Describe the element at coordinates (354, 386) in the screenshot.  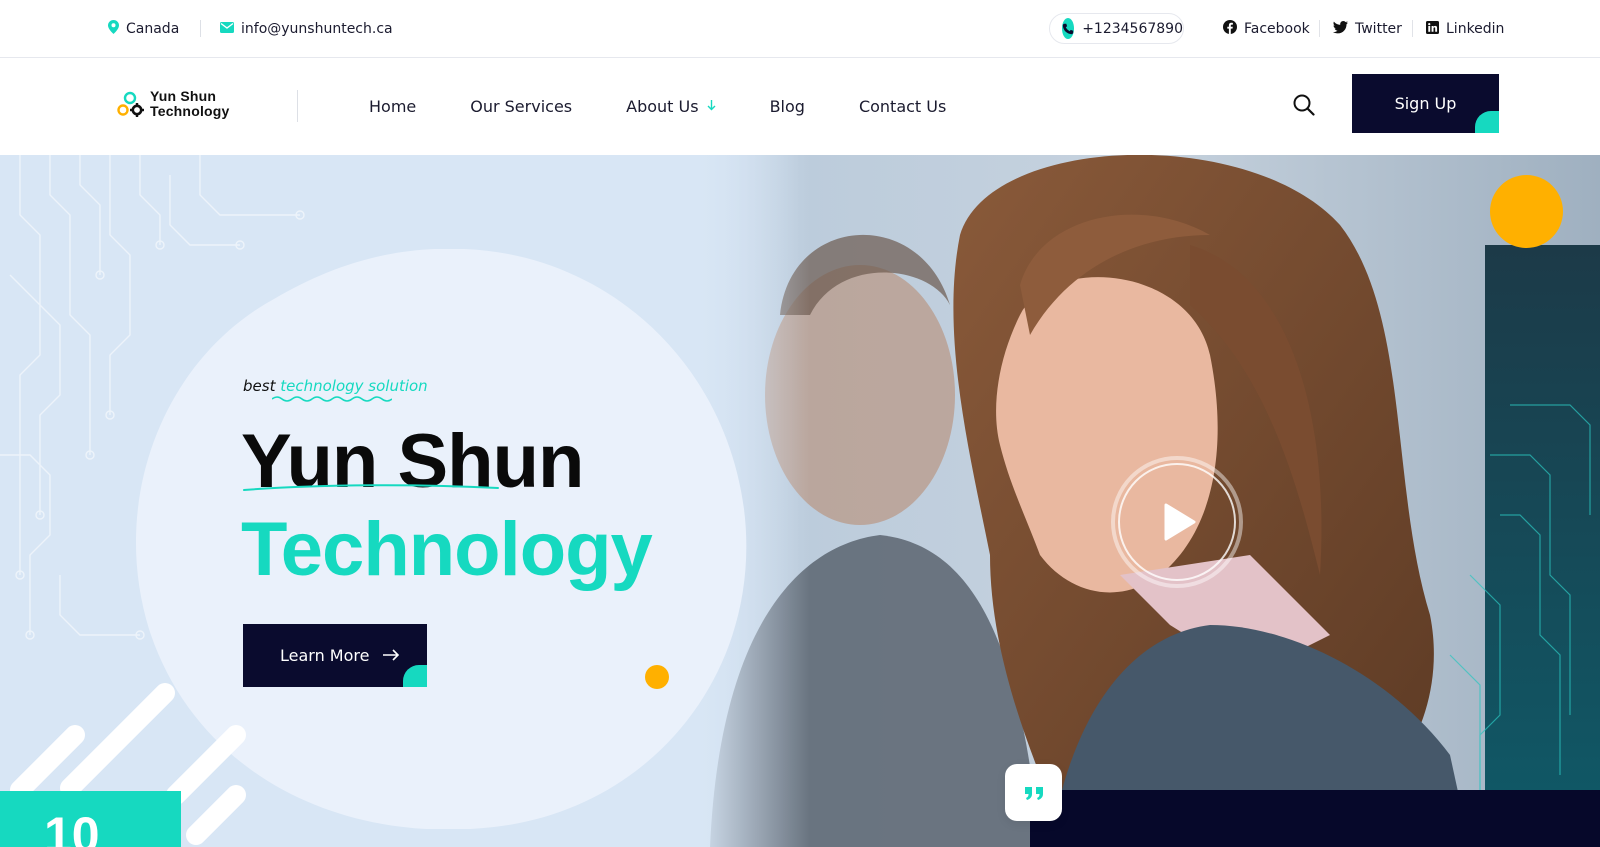
I see `tagline-highlight: technology solution` at that location.